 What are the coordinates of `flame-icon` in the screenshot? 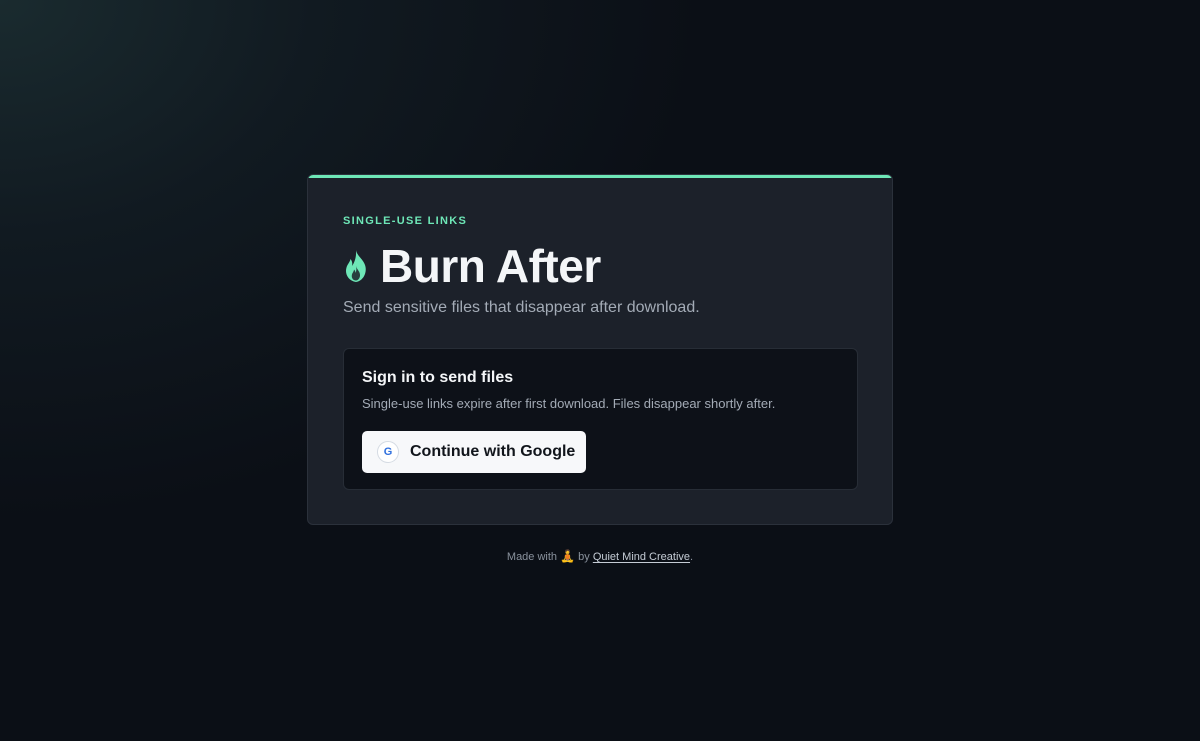 It's located at (356, 266).